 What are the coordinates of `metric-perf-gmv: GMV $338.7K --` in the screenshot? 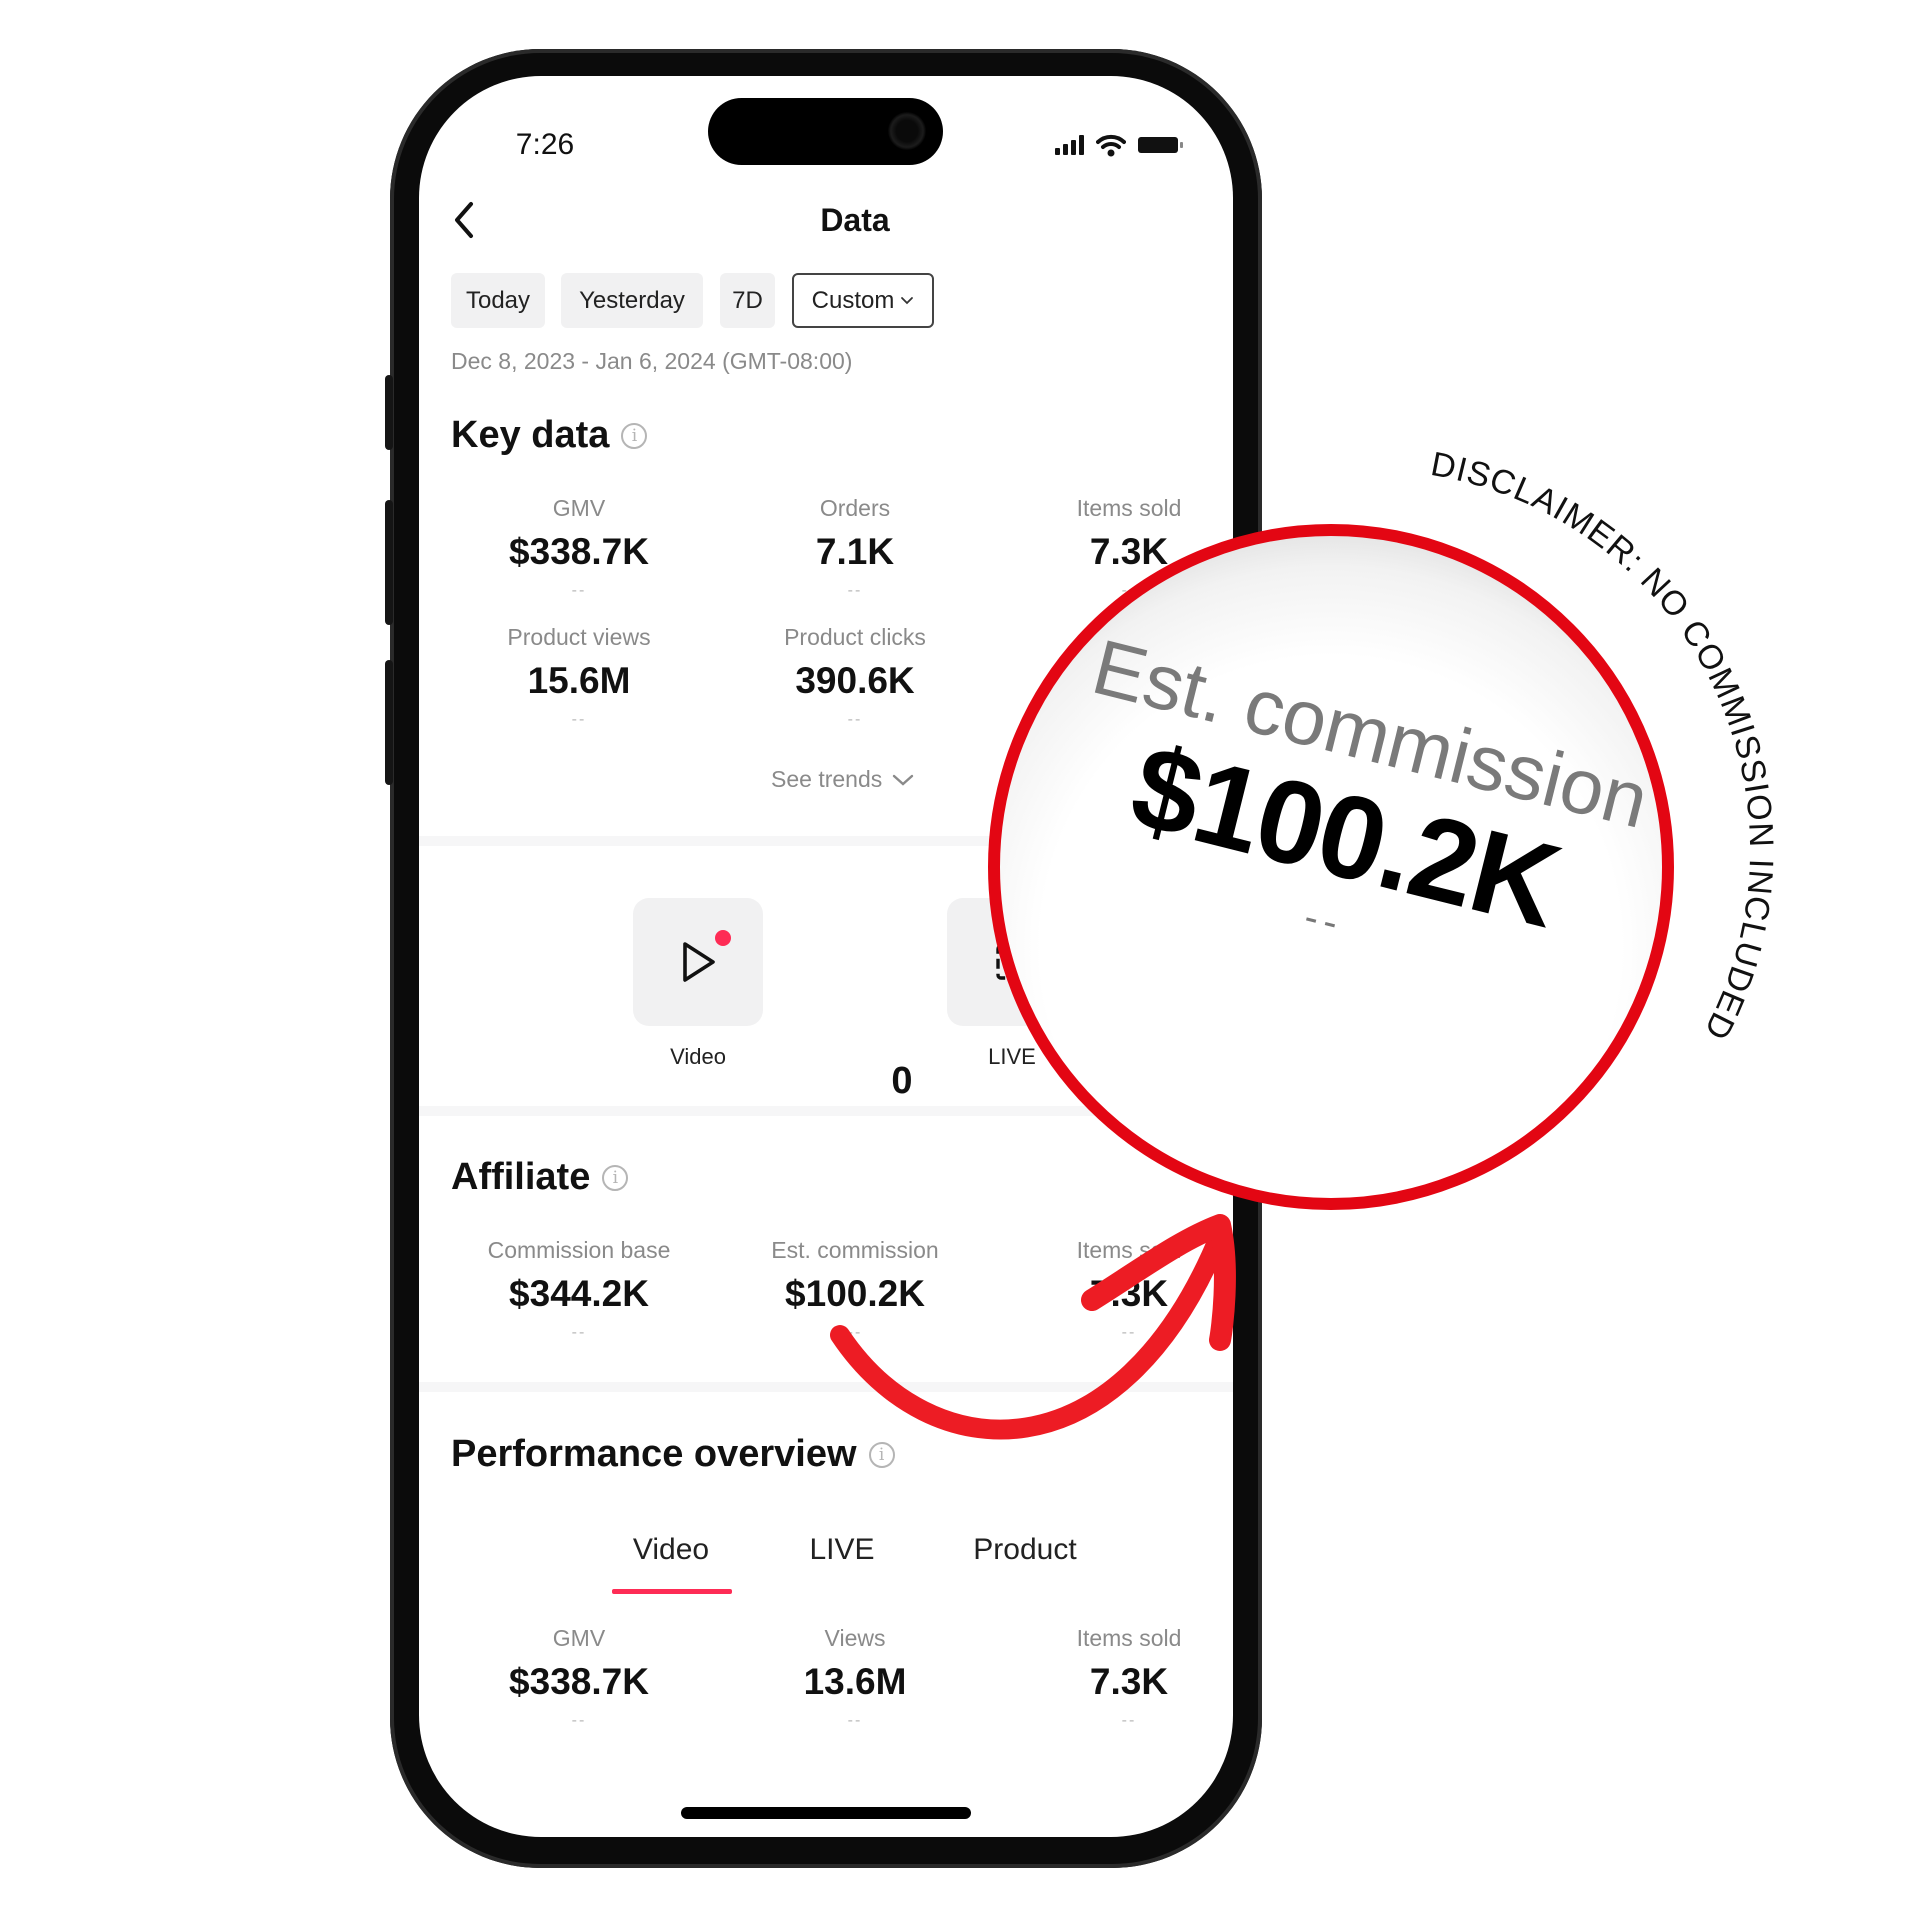 It's located at (579, 1677).